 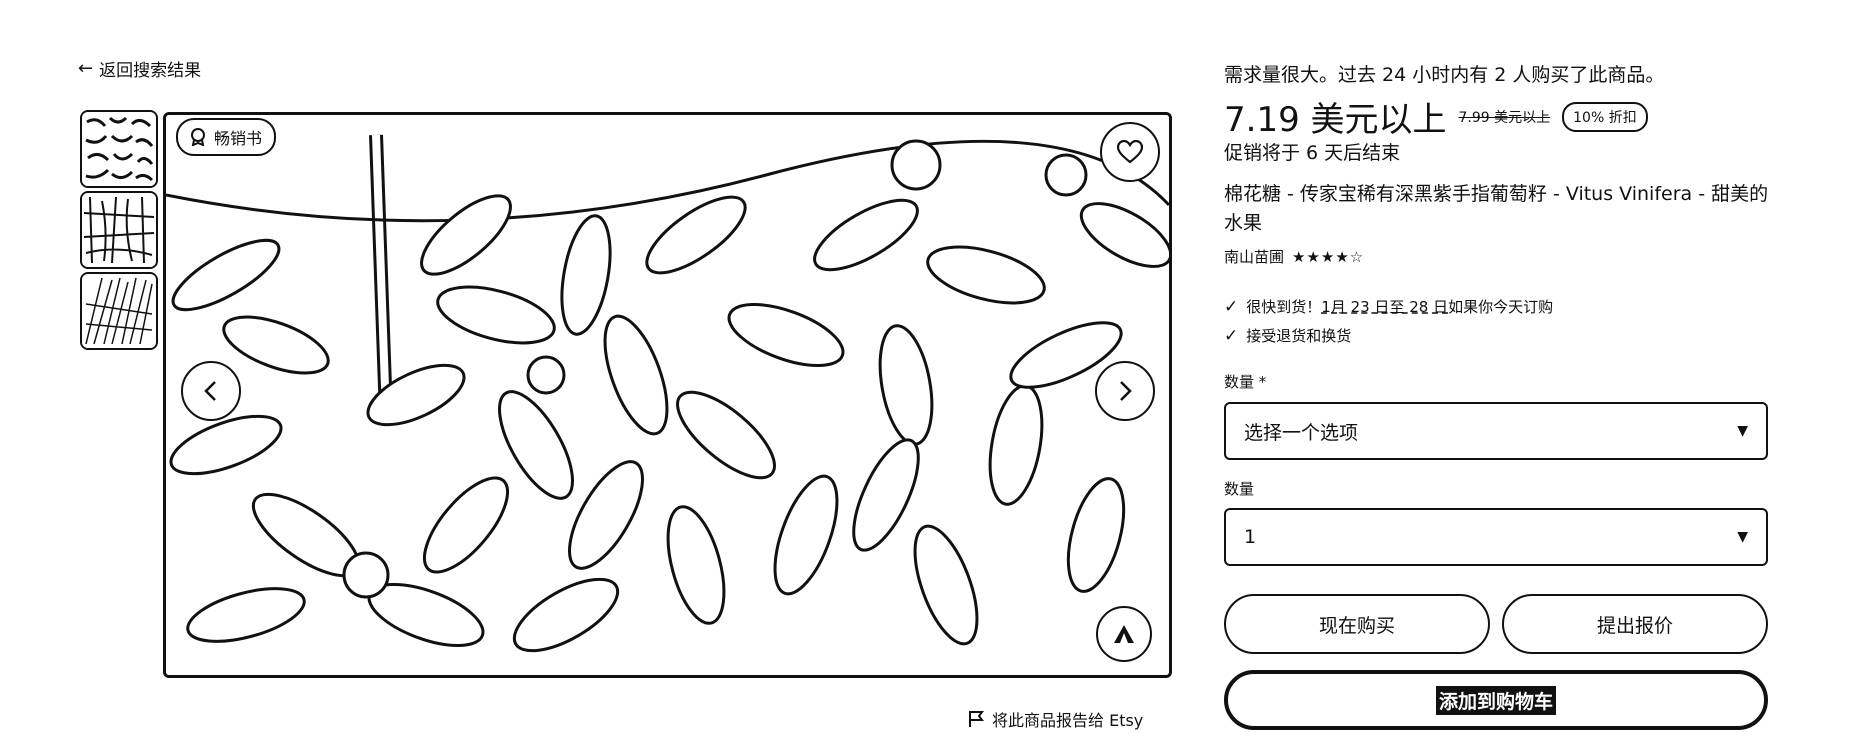 I want to click on make-offer-button: 提出报价, so click(x=1635, y=624).